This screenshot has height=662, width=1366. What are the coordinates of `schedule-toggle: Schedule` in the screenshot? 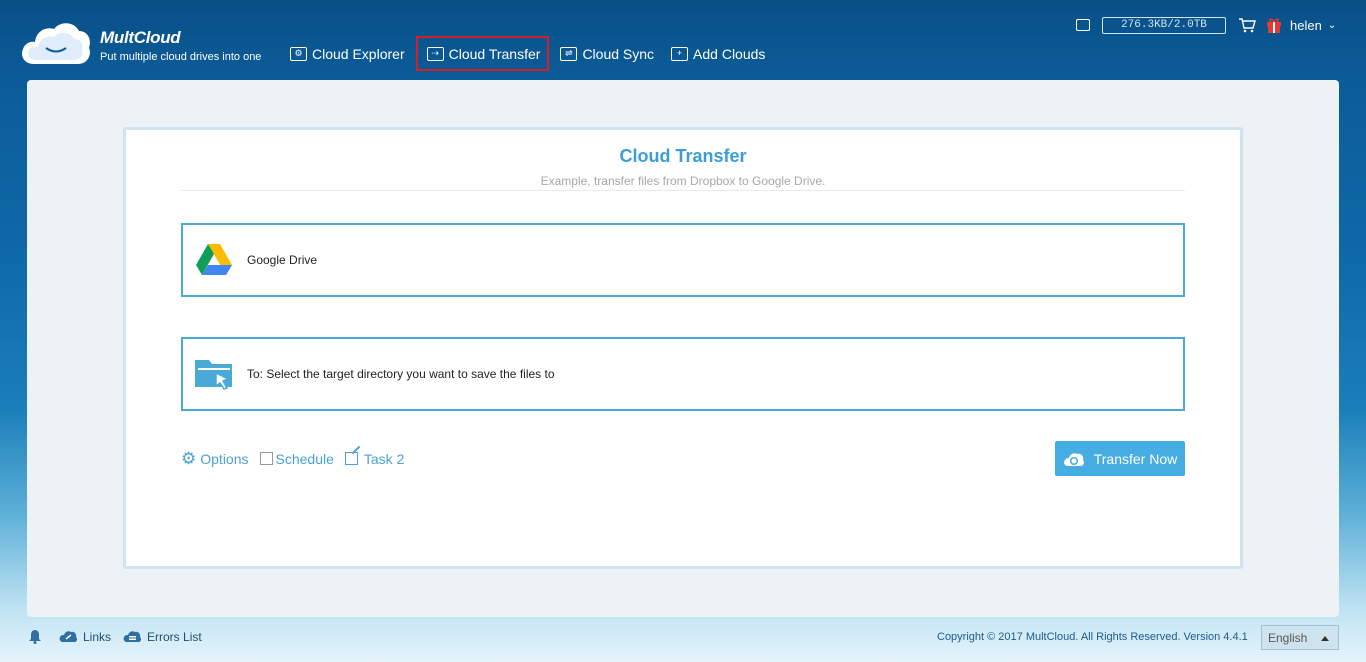 It's located at (296, 458).